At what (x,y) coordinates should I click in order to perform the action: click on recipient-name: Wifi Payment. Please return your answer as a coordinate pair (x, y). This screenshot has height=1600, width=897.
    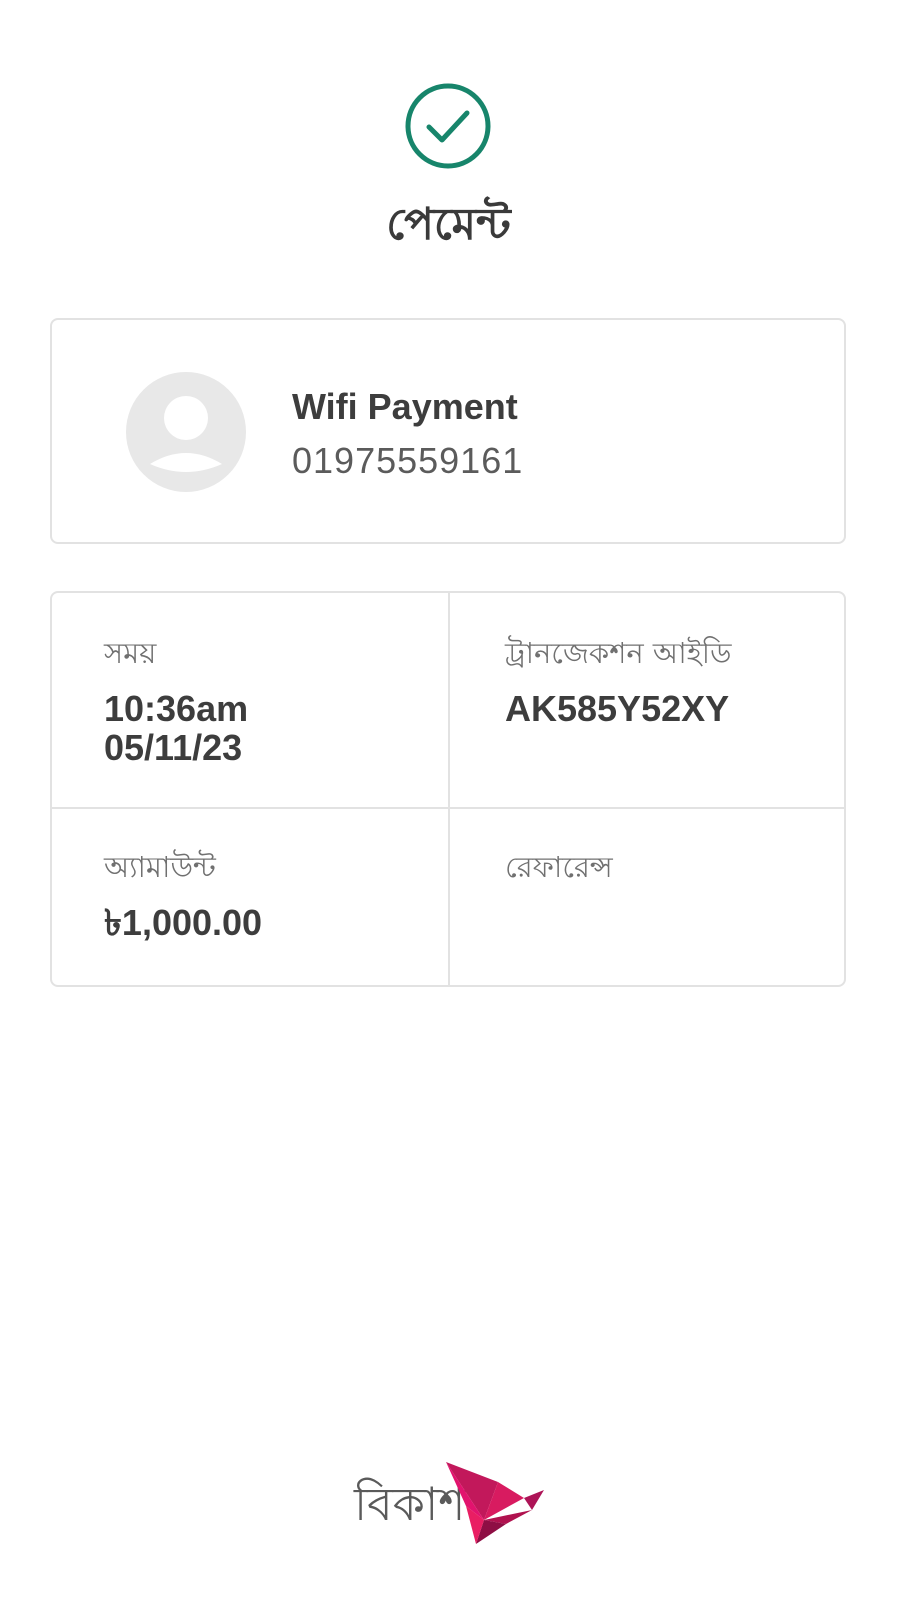
    Looking at the image, I should click on (405, 406).